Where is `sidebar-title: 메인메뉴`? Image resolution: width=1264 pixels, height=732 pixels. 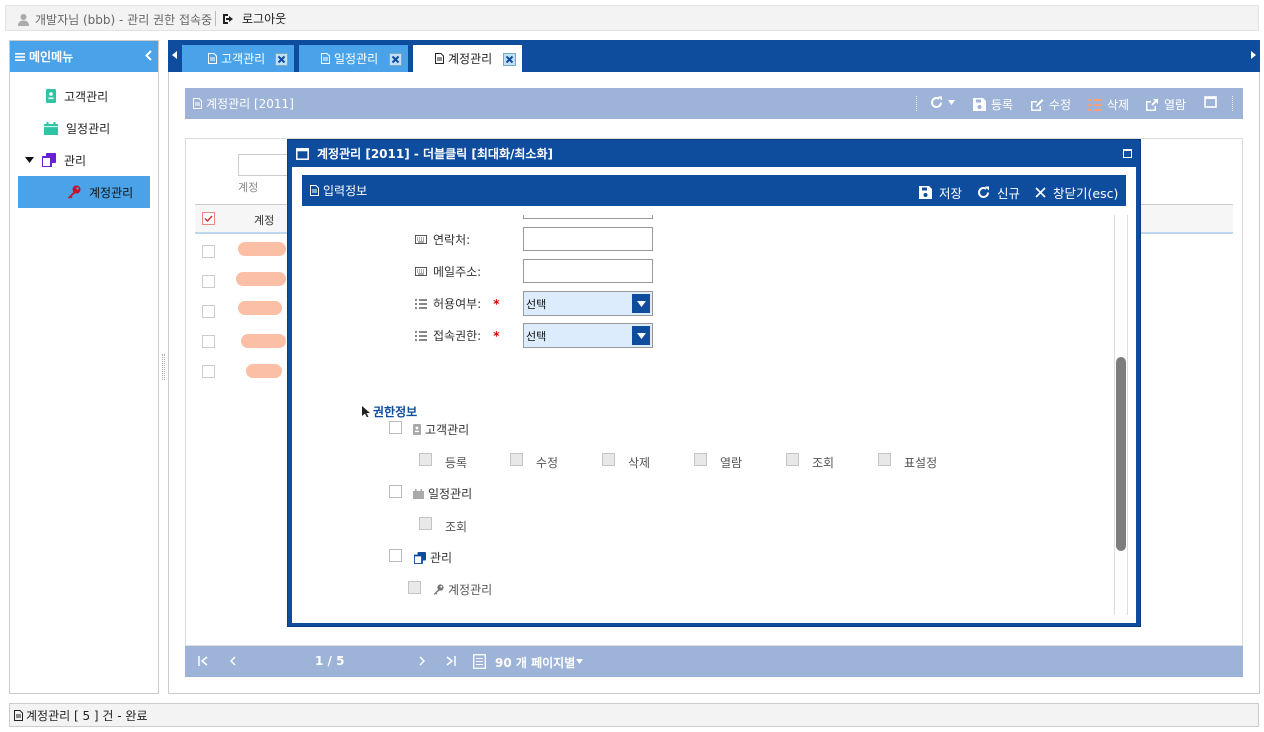
sidebar-title: 메인메뉴 is located at coordinates (51, 56).